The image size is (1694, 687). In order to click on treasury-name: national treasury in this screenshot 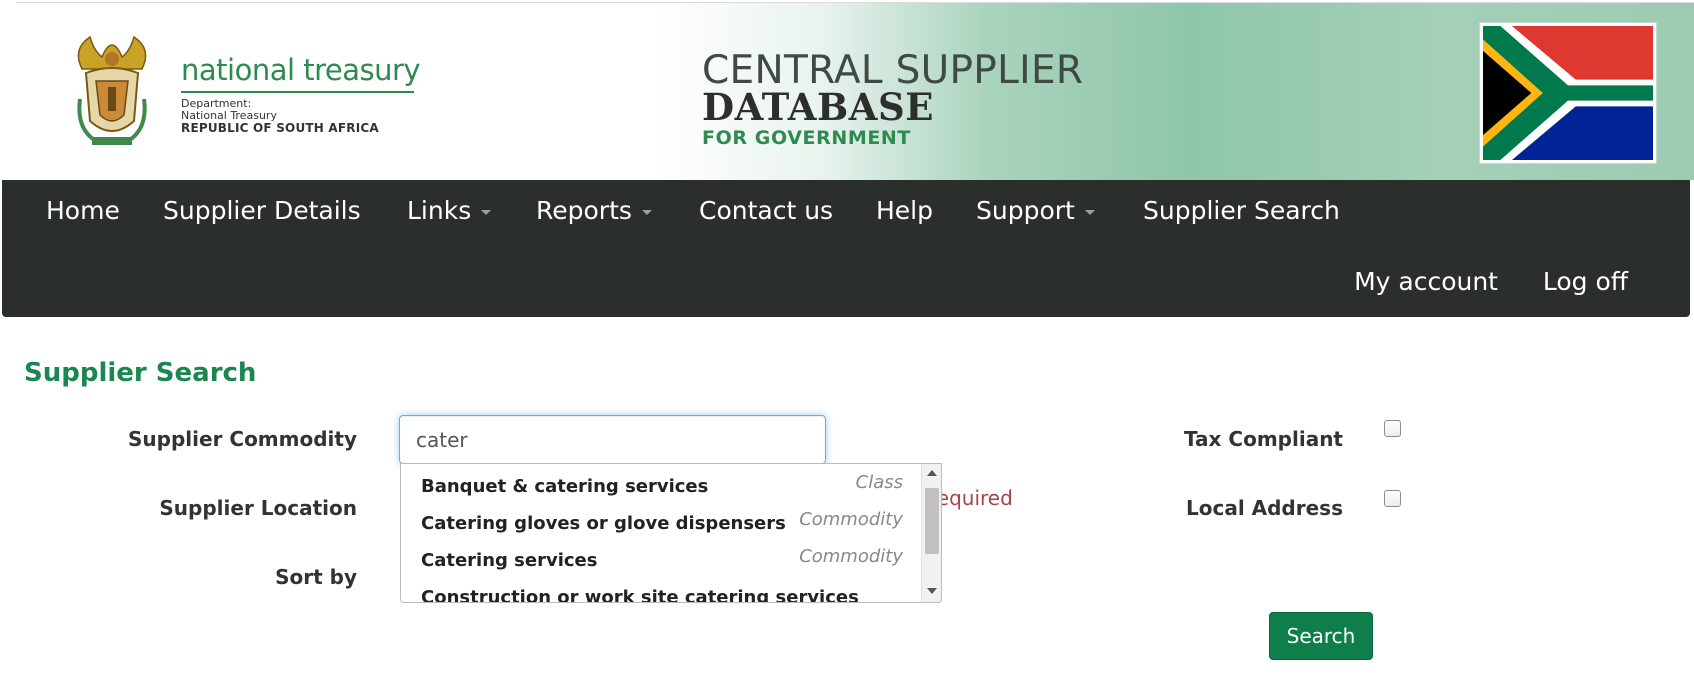, I will do `click(301, 70)`.